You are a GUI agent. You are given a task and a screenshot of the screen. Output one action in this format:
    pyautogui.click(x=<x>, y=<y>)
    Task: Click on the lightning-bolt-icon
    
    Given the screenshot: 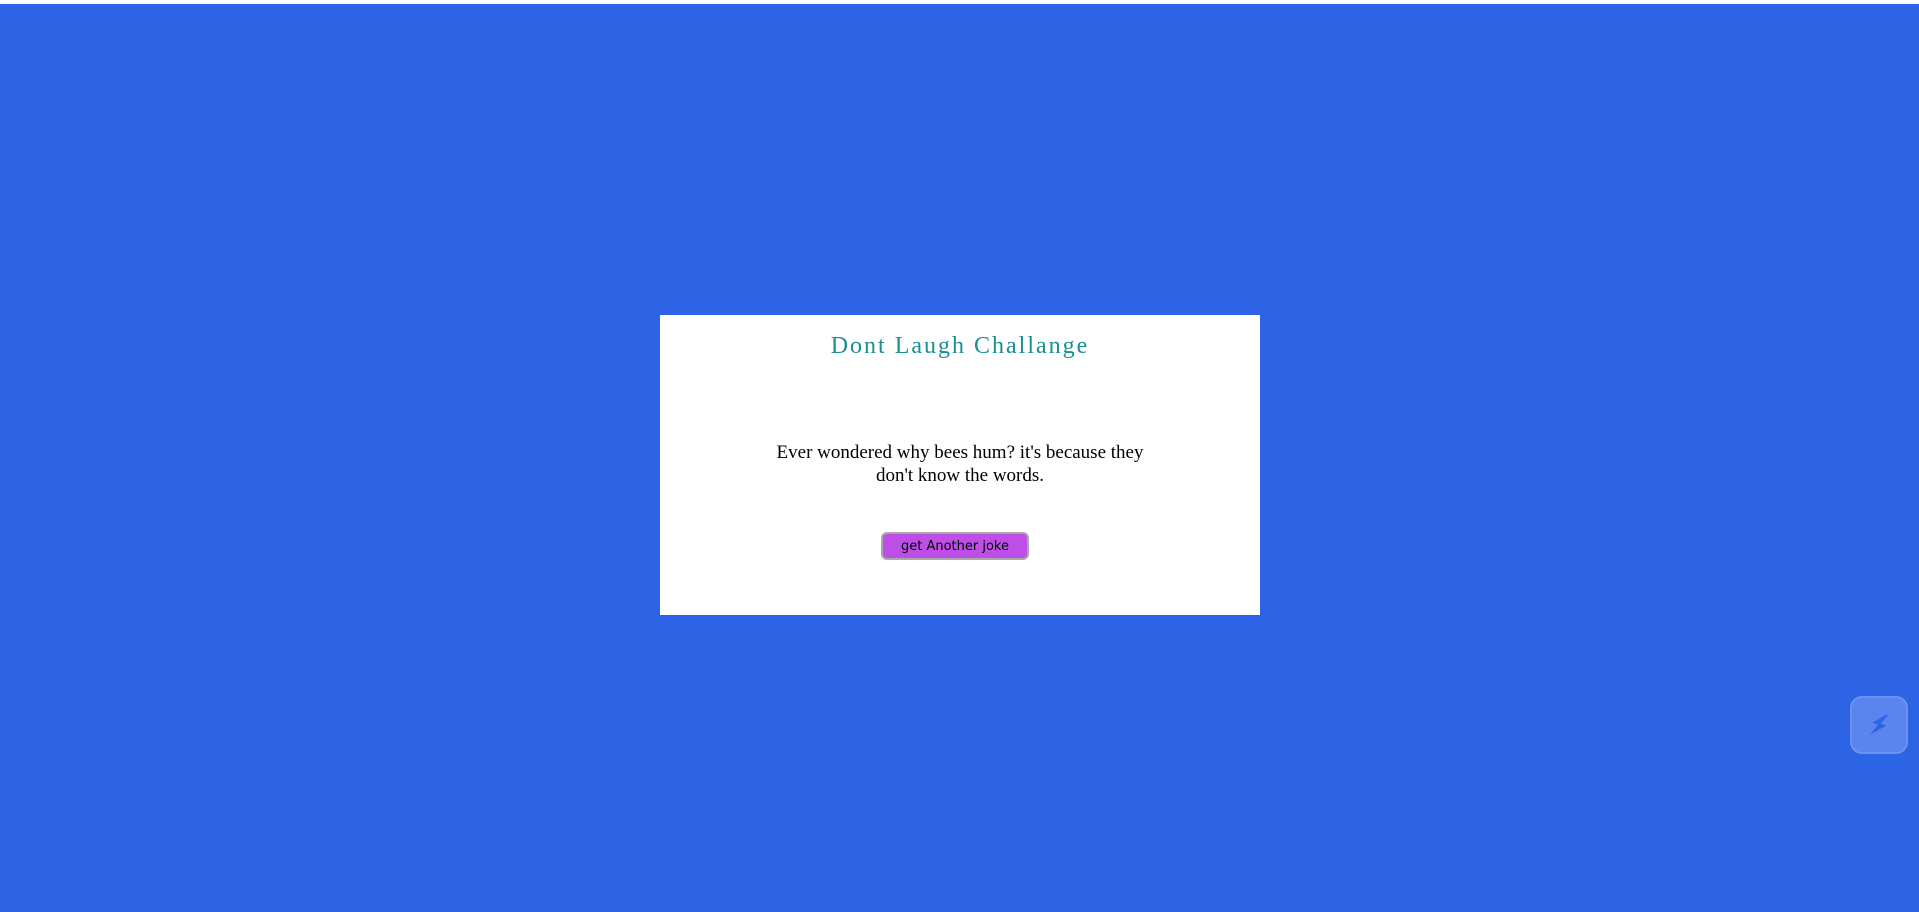 What is the action you would take?
    pyautogui.click(x=1879, y=725)
    